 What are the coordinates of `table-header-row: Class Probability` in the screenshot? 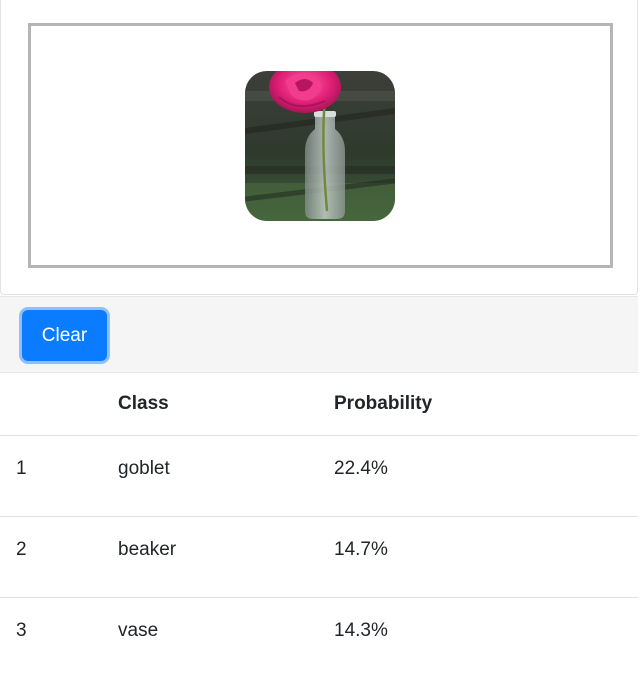 It's located at (319, 405).